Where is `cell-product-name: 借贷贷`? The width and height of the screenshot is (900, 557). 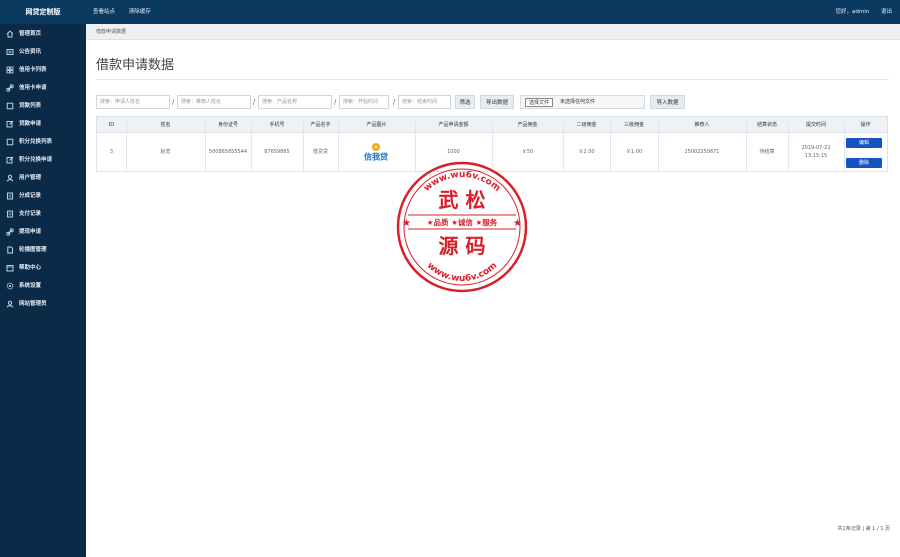
cell-product-name: 借贷贷 is located at coordinates (320, 152).